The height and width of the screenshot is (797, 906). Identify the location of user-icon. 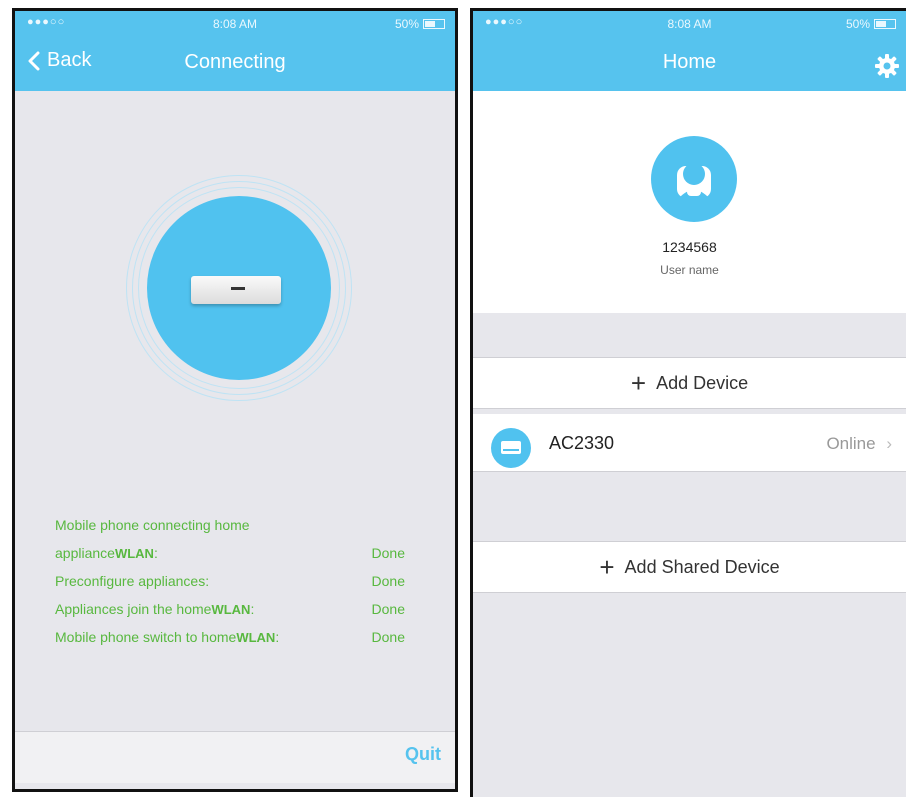
(694, 179).